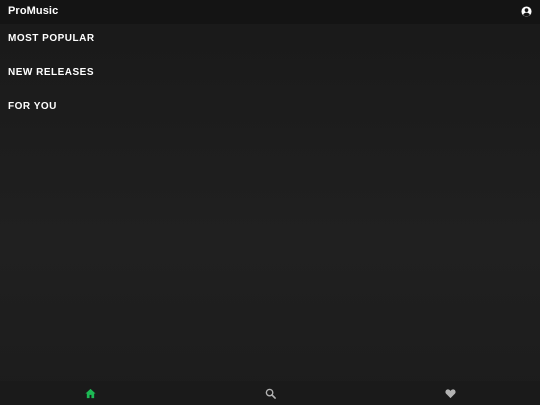 This screenshot has height=405, width=540. I want to click on section-new-releases: NEW RELEASES, so click(51, 72).